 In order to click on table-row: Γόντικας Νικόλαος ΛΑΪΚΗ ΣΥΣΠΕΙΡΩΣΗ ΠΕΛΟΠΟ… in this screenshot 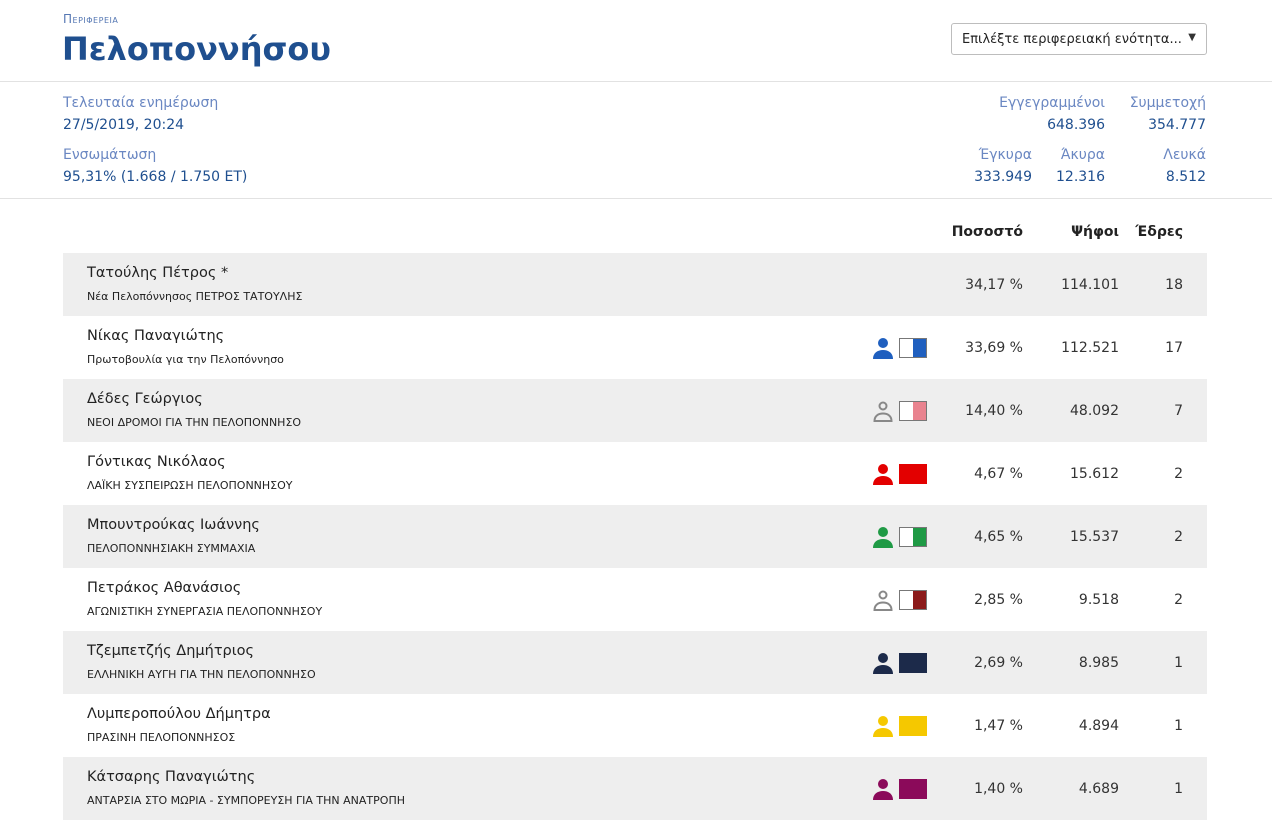, I will do `click(635, 473)`.